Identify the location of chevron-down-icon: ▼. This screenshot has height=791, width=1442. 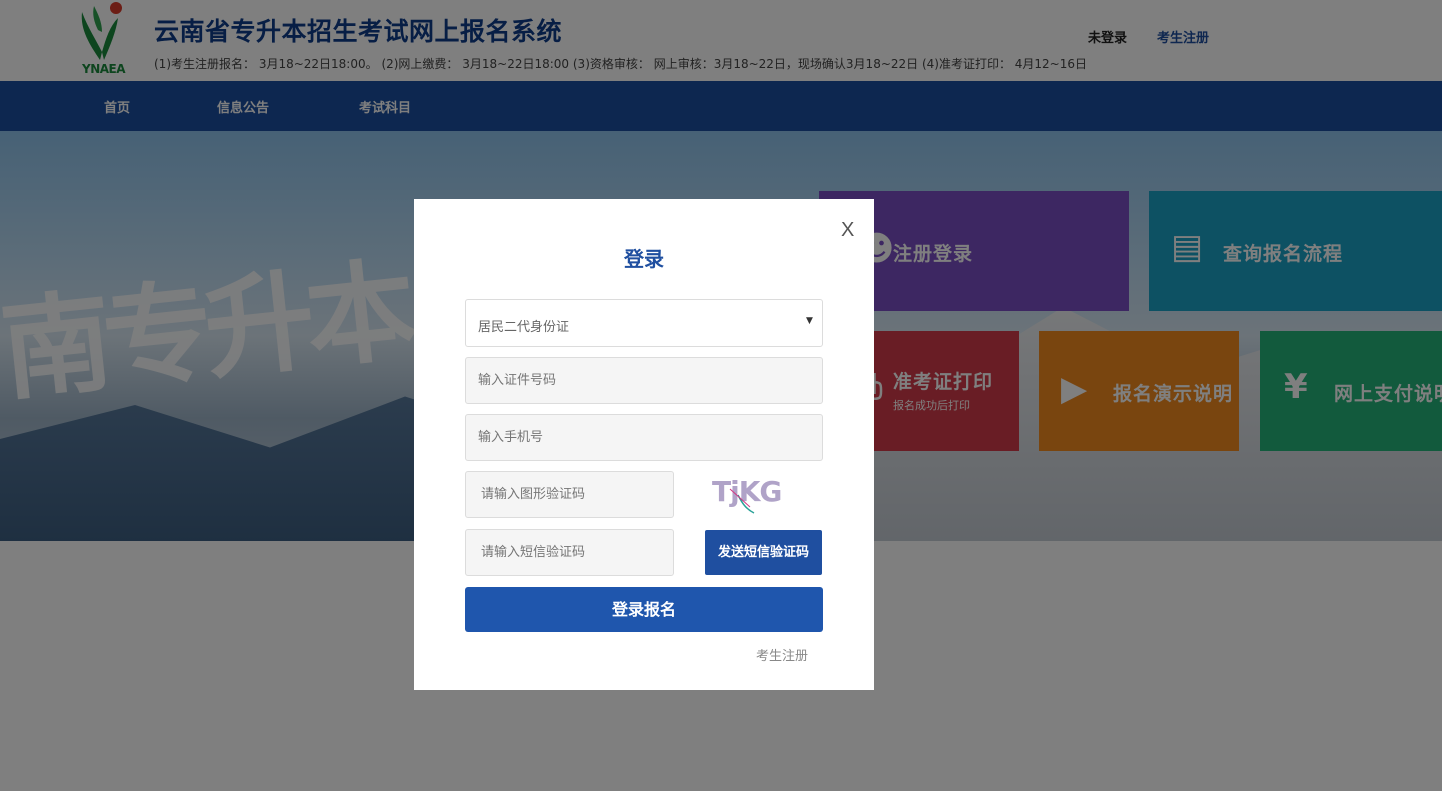
(809, 321).